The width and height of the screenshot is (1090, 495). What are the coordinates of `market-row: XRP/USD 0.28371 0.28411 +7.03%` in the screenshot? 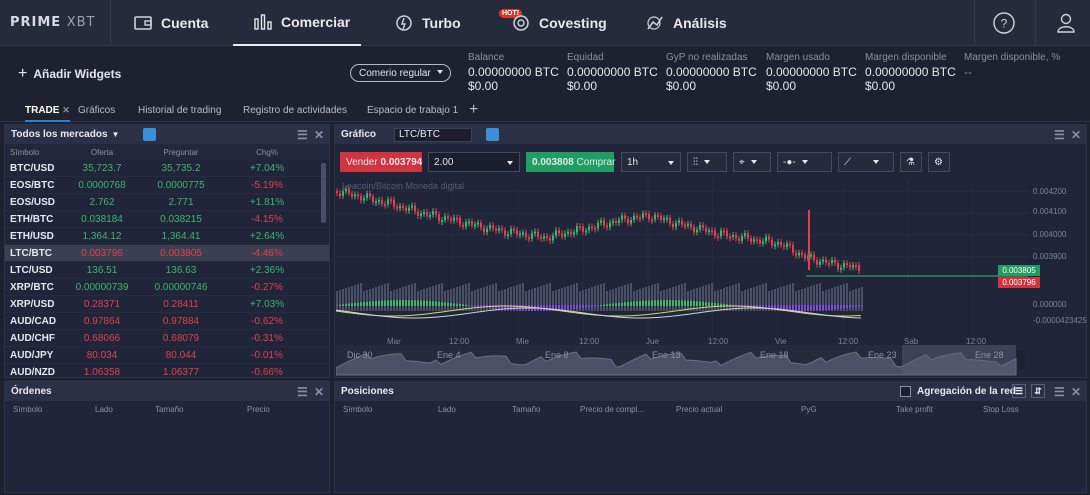 It's located at (167, 304).